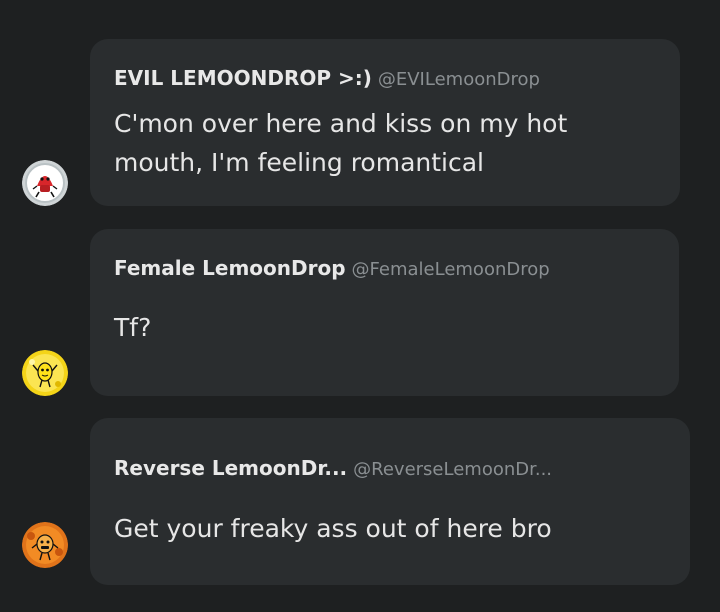 The image size is (720, 612). What do you see at coordinates (333, 528) in the screenshot?
I see `message-text: Get your freaky ass out of here bro` at bounding box center [333, 528].